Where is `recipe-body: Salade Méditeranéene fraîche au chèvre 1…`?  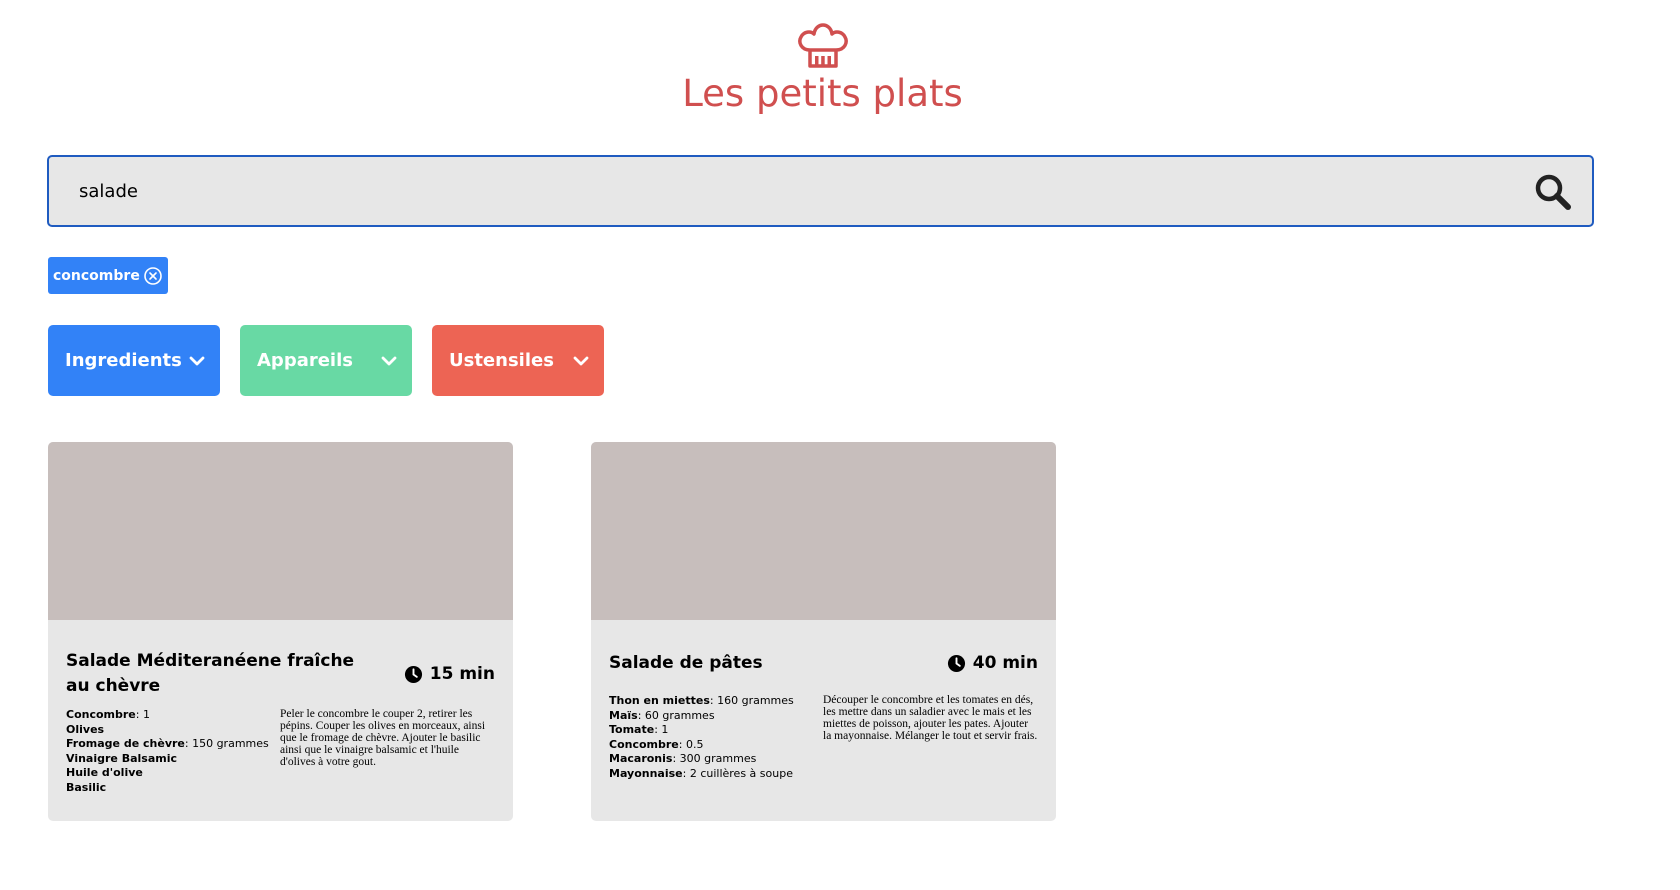
recipe-body: Salade Méditeranéene fraîche au chèvre 1… is located at coordinates (280, 707).